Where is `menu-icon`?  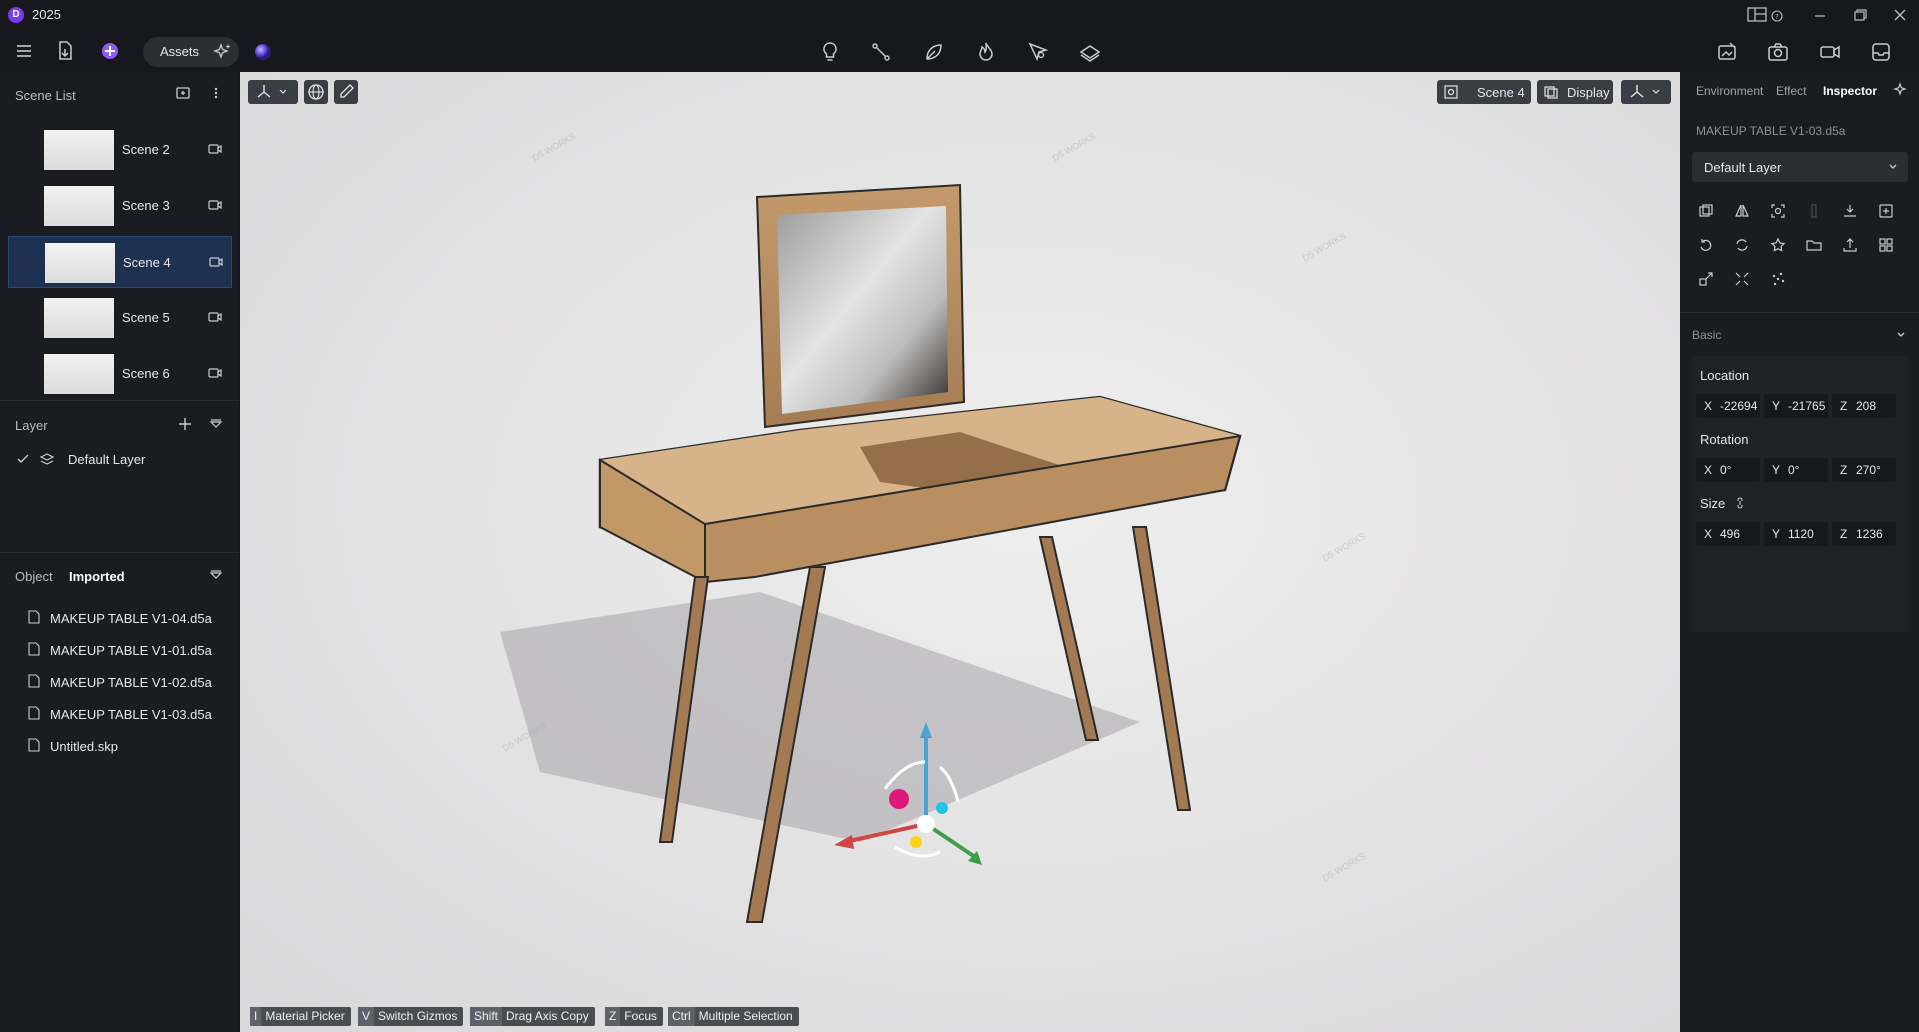 menu-icon is located at coordinates (24, 51).